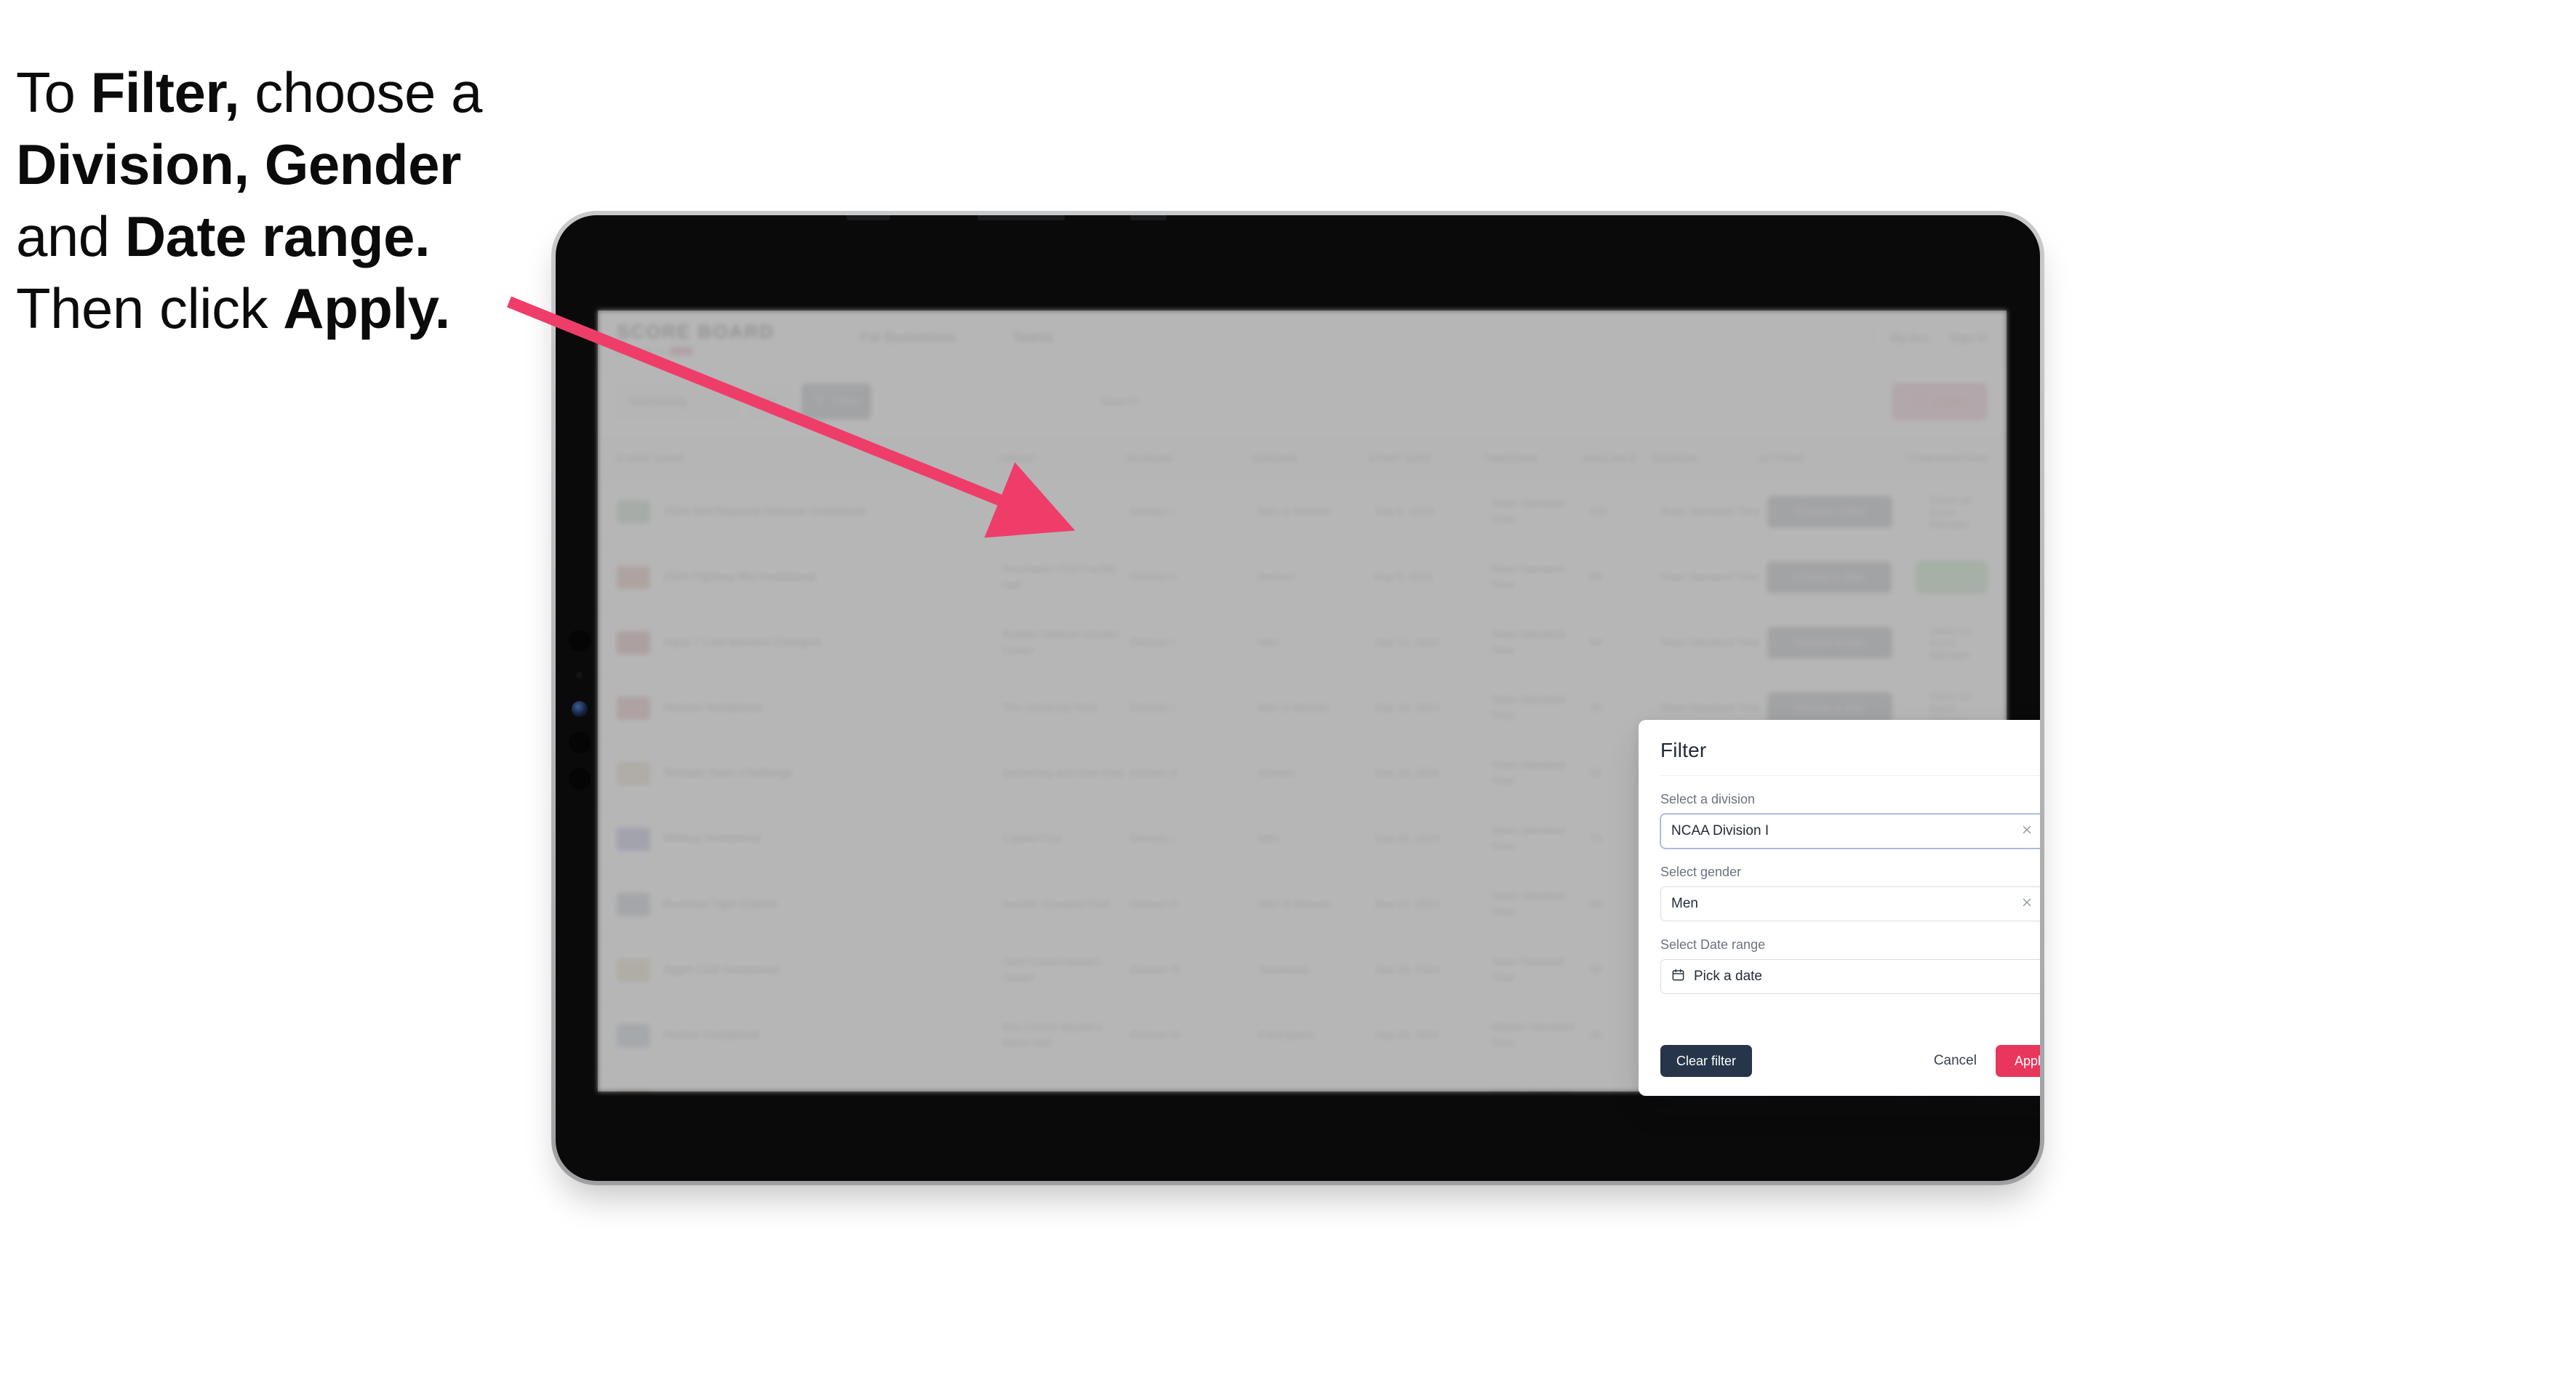 Image resolution: width=2576 pixels, height=1386 pixels. I want to click on caption-line-1: To Filter, choose a, so click(292, 93).